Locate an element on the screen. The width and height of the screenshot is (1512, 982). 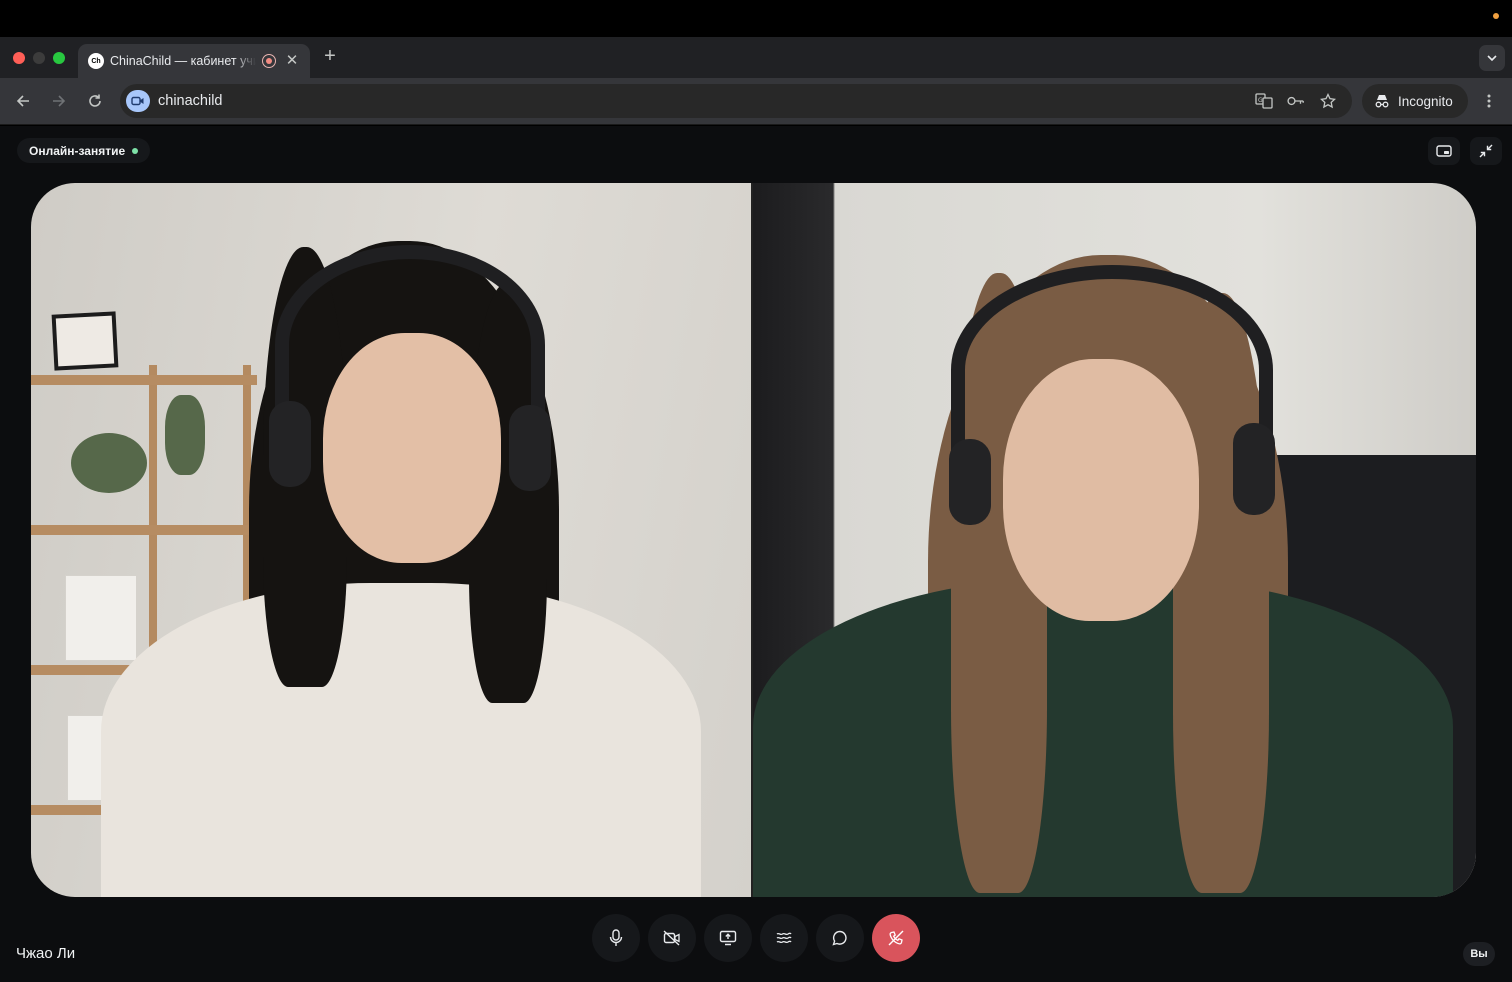
teacher-headset is located at coordinates (410, 345).